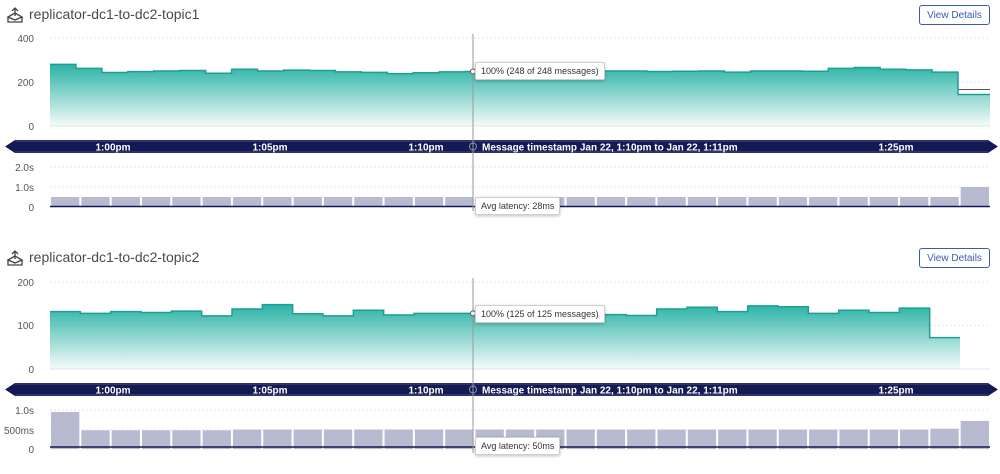  Describe the element at coordinates (25, 326) in the screenshot. I see `y-tick-label: 100` at that location.